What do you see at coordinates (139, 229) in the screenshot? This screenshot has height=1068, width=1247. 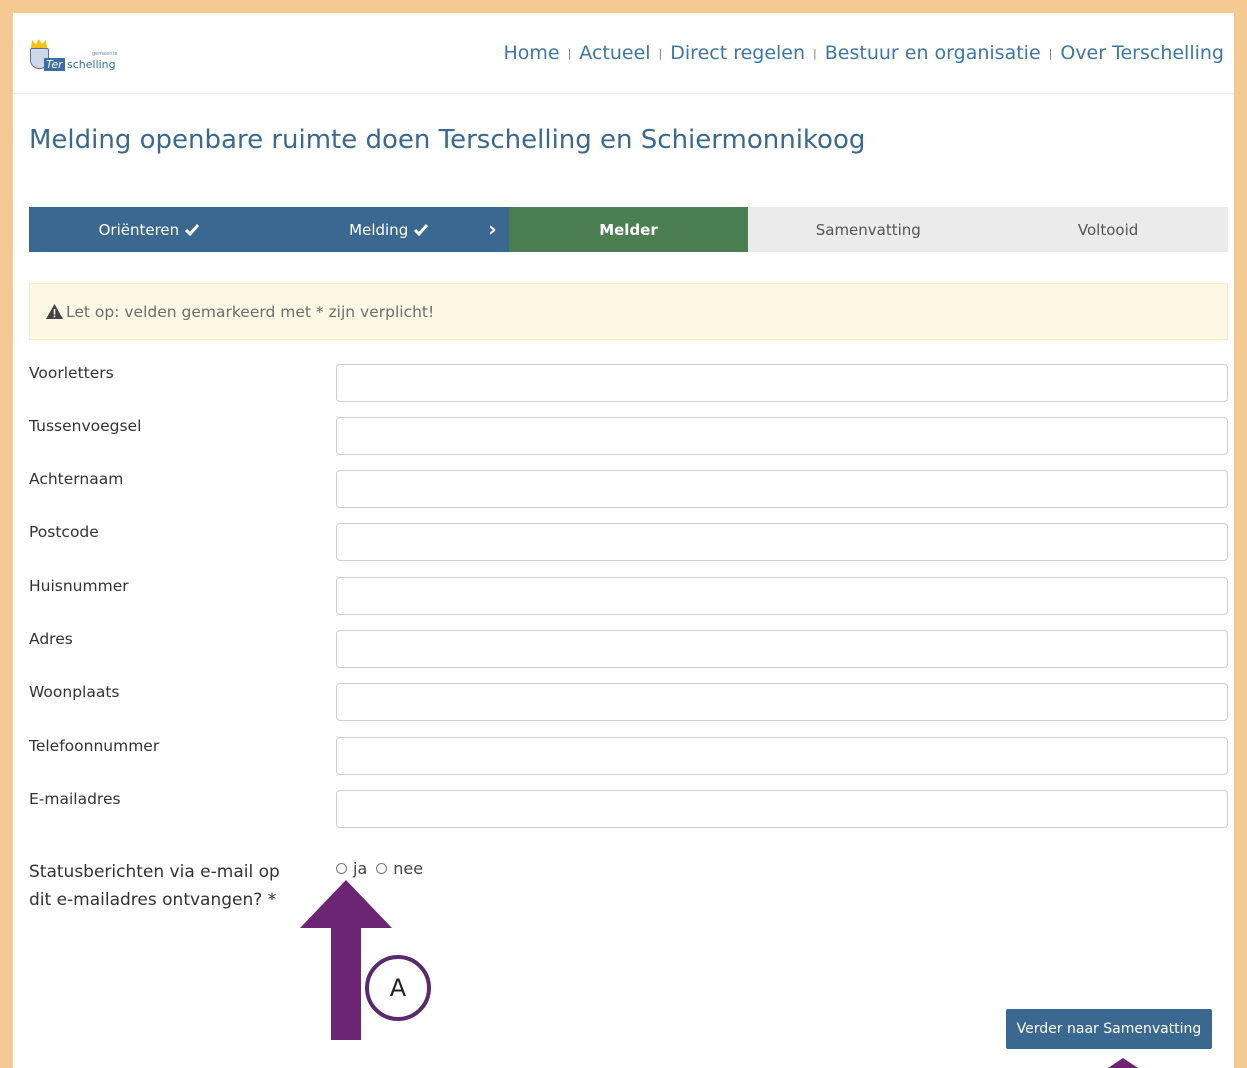 I see `step-label: Oriënteren` at bounding box center [139, 229].